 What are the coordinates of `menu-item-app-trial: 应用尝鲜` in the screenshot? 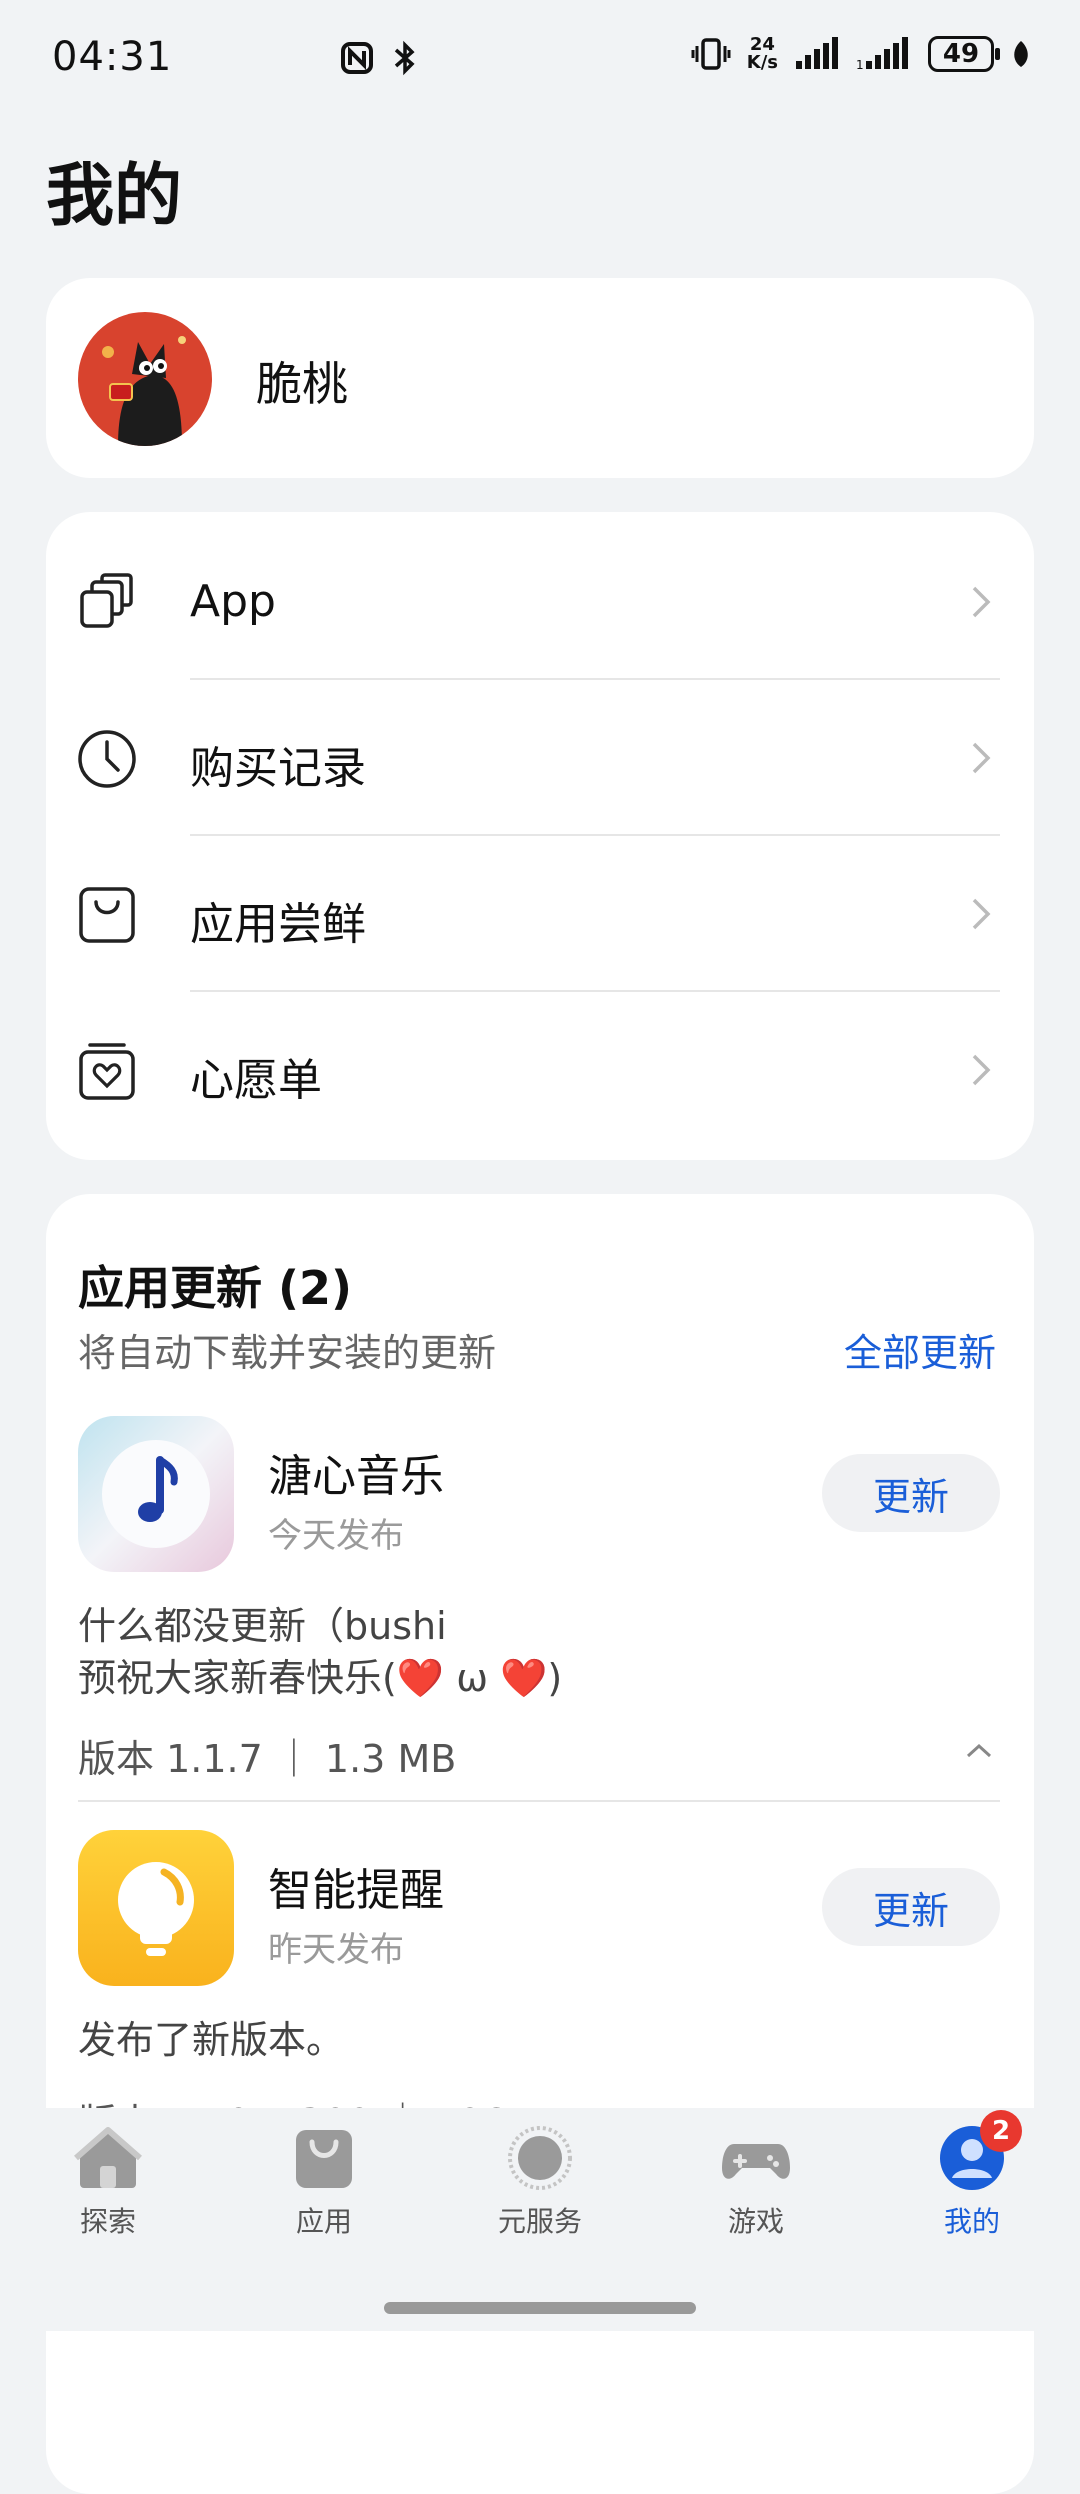 It's located at (540, 914).